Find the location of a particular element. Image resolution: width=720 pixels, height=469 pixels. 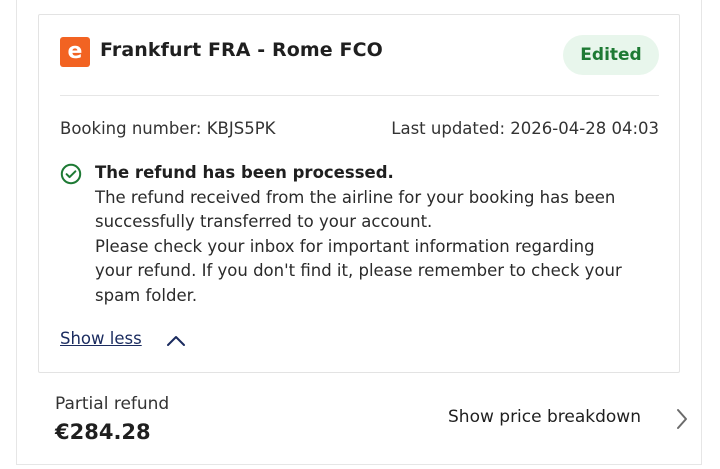

booking-number: Booking number: KBJS5PK is located at coordinates (168, 128).